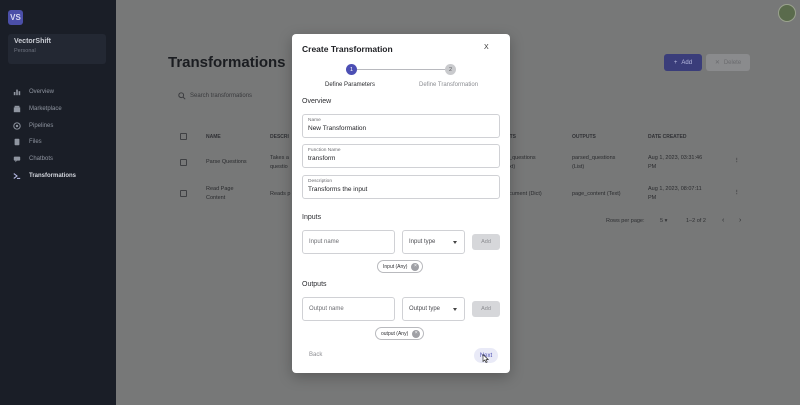 This screenshot has width=800, height=405. I want to click on search-placeholder: Search transformations, so click(221, 96).